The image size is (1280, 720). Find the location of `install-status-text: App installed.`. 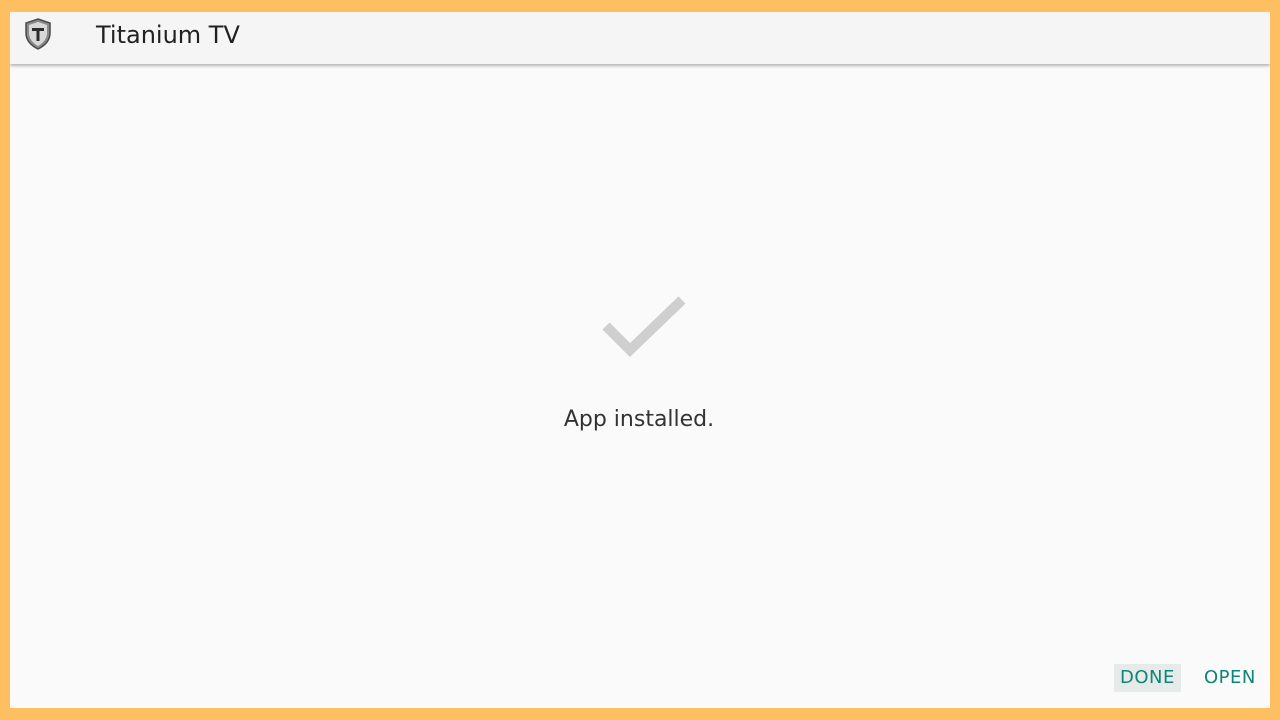

install-status-text: App installed. is located at coordinates (639, 419).